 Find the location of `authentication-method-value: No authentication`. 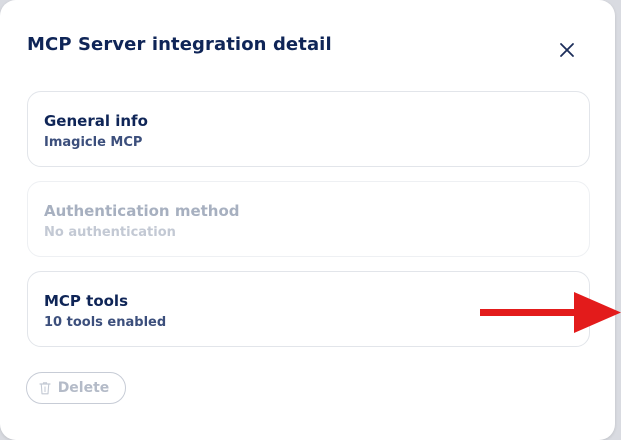

authentication-method-value: No authentication is located at coordinates (110, 232).